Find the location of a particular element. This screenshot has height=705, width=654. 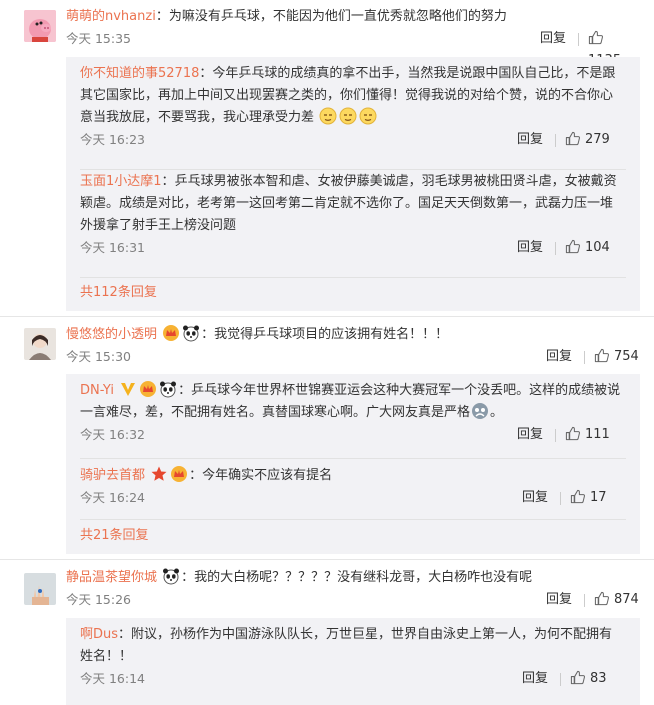

reply-text-line: 姓名！！ is located at coordinates (106, 656).